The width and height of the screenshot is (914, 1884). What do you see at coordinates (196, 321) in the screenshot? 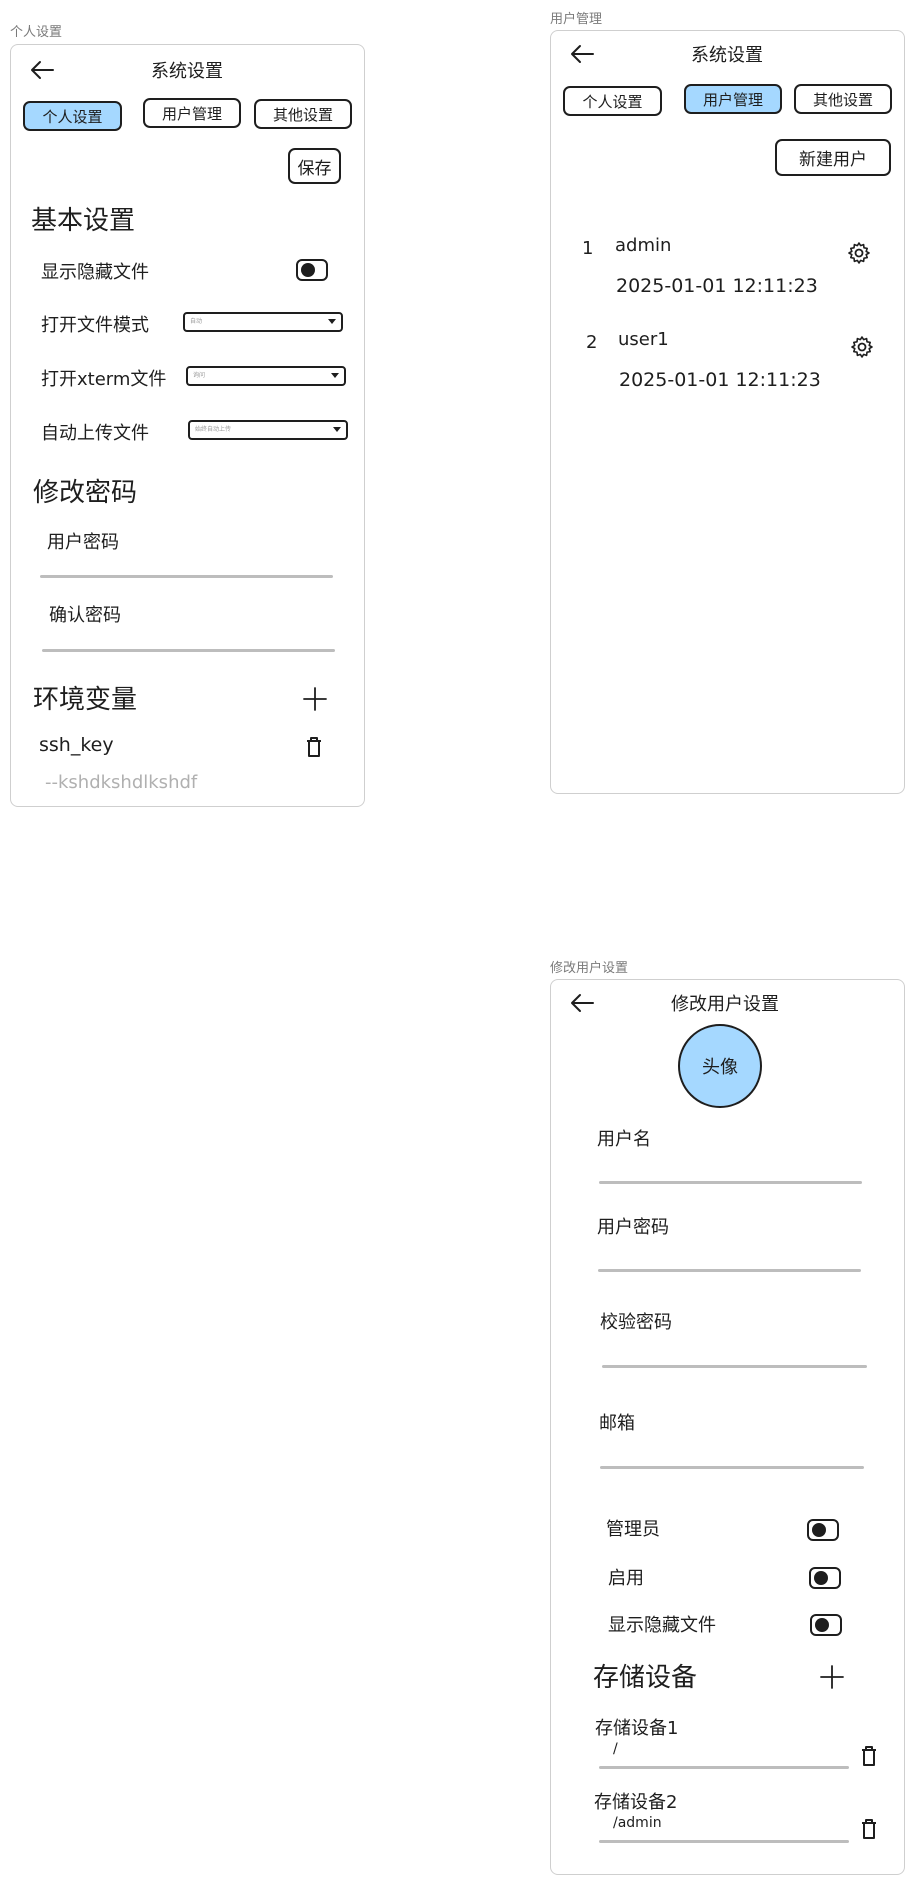
I see `open-file-mode-value: 自动` at bounding box center [196, 321].